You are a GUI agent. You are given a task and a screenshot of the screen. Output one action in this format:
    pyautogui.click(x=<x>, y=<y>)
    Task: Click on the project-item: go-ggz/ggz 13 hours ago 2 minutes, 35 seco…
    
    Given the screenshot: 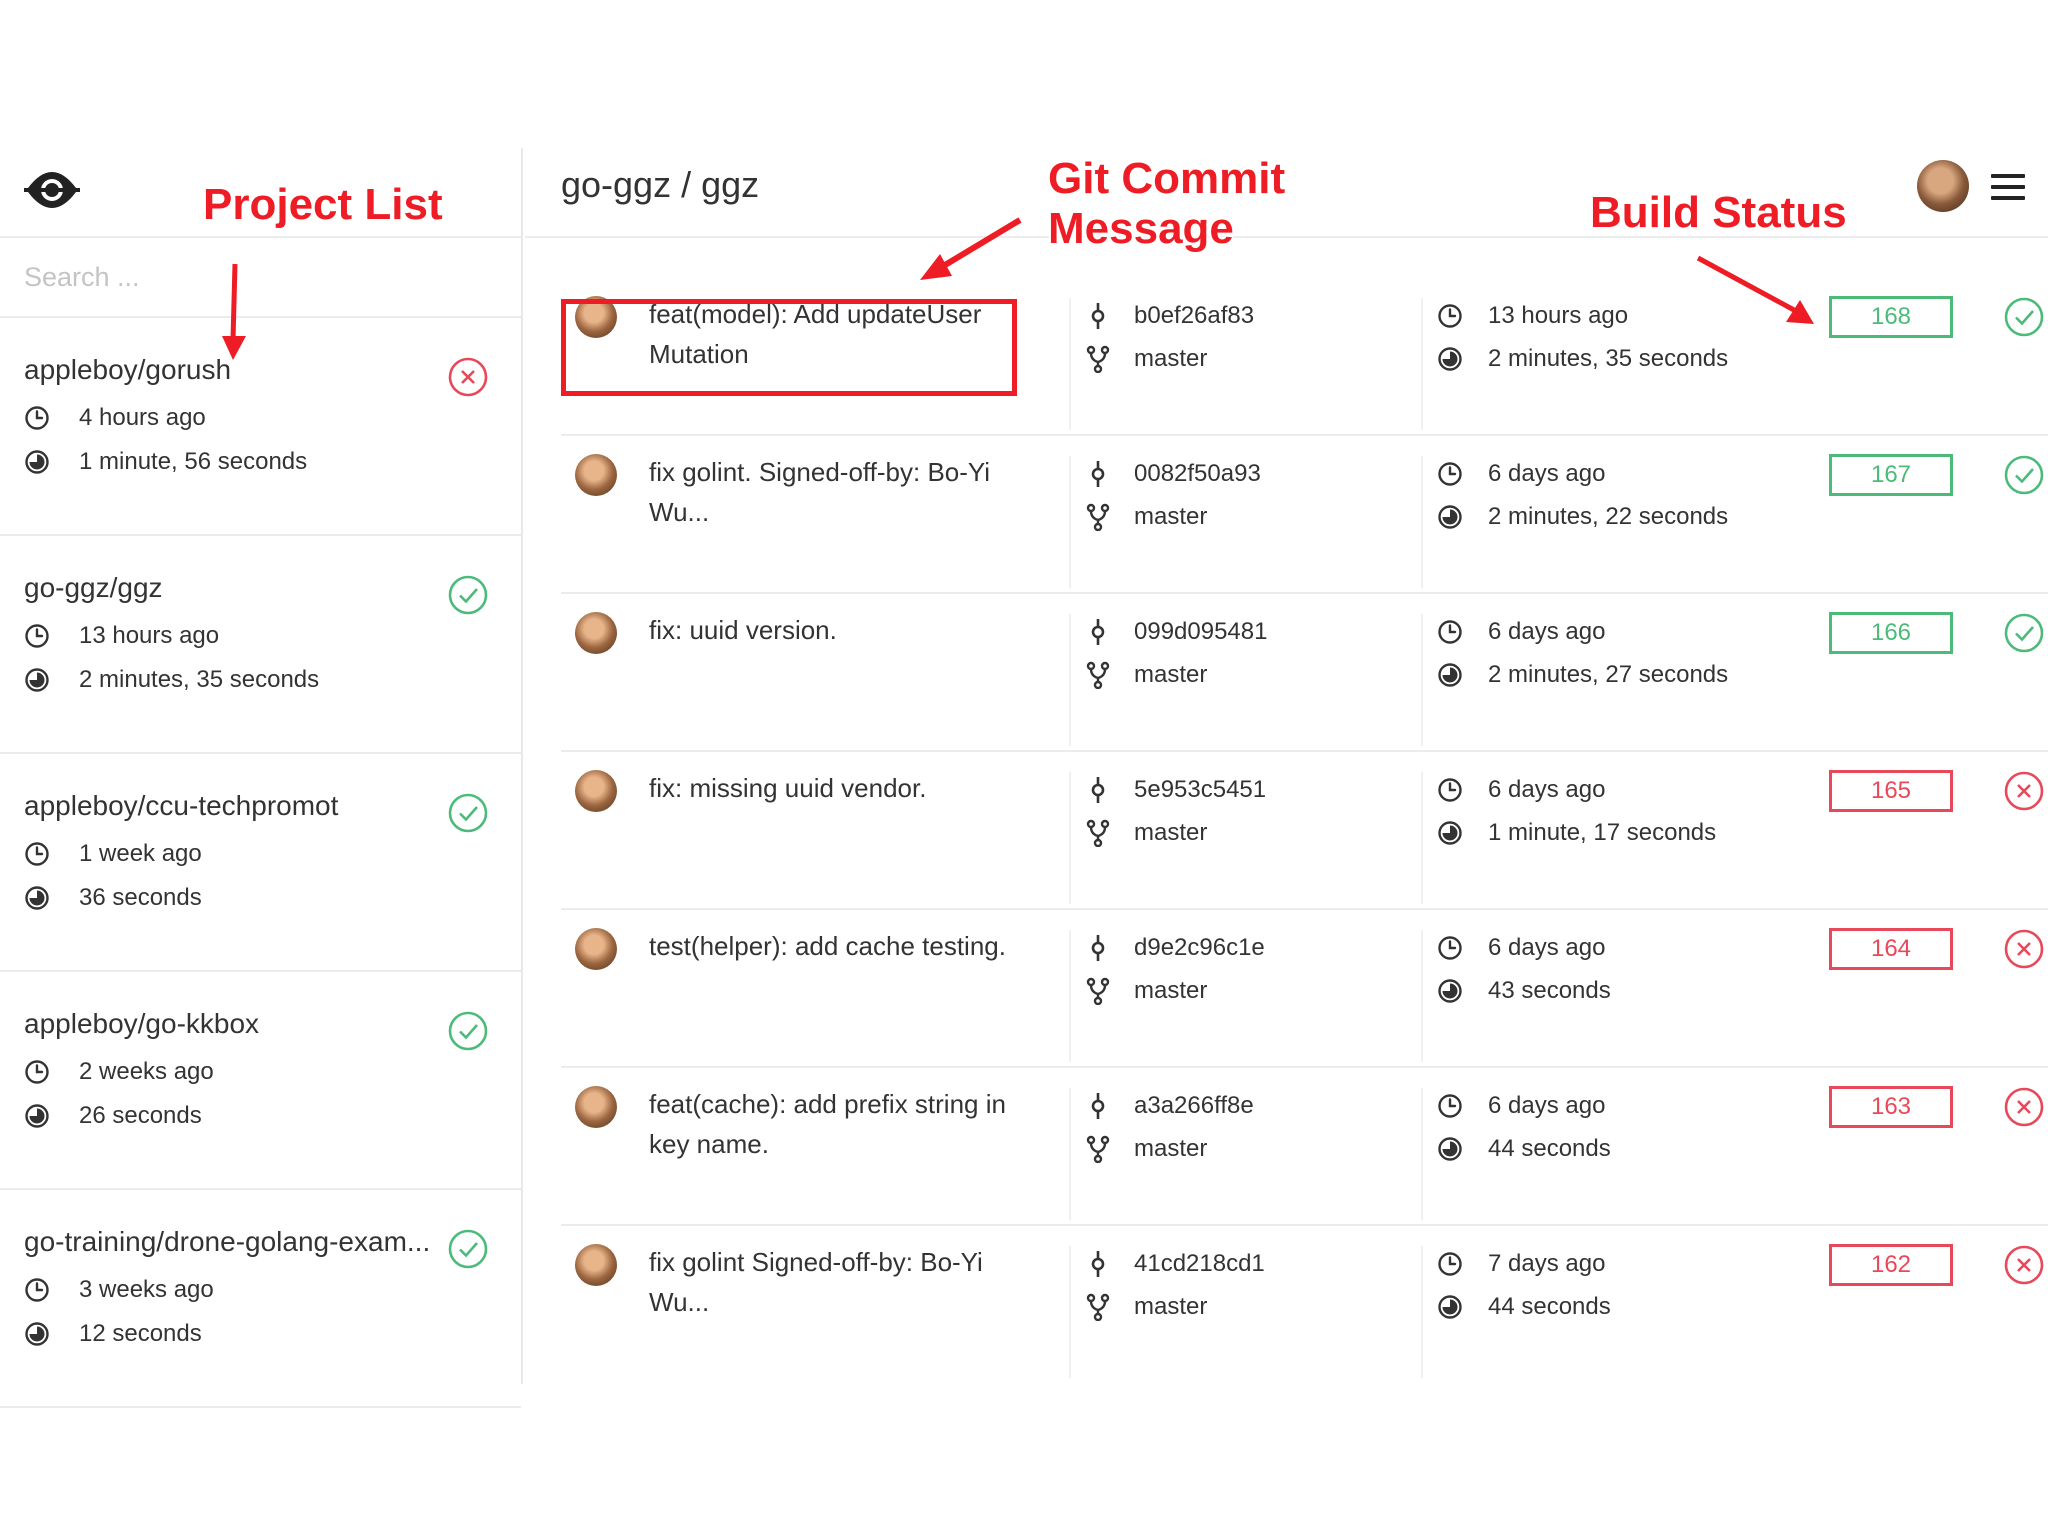 What is the action you would take?
    pyautogui.click(x=260, y=645)
    